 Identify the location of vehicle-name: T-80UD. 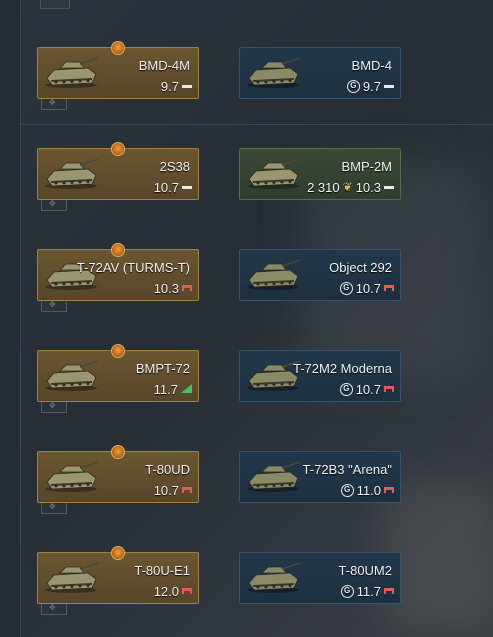
(167, 469).